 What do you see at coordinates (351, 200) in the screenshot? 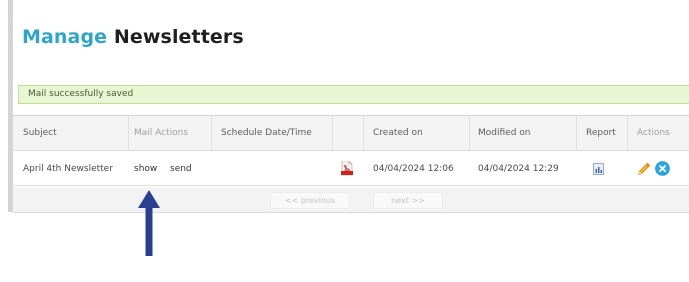
I see `pagination-bar: << previous next >>` at bounding box center [351, 200].